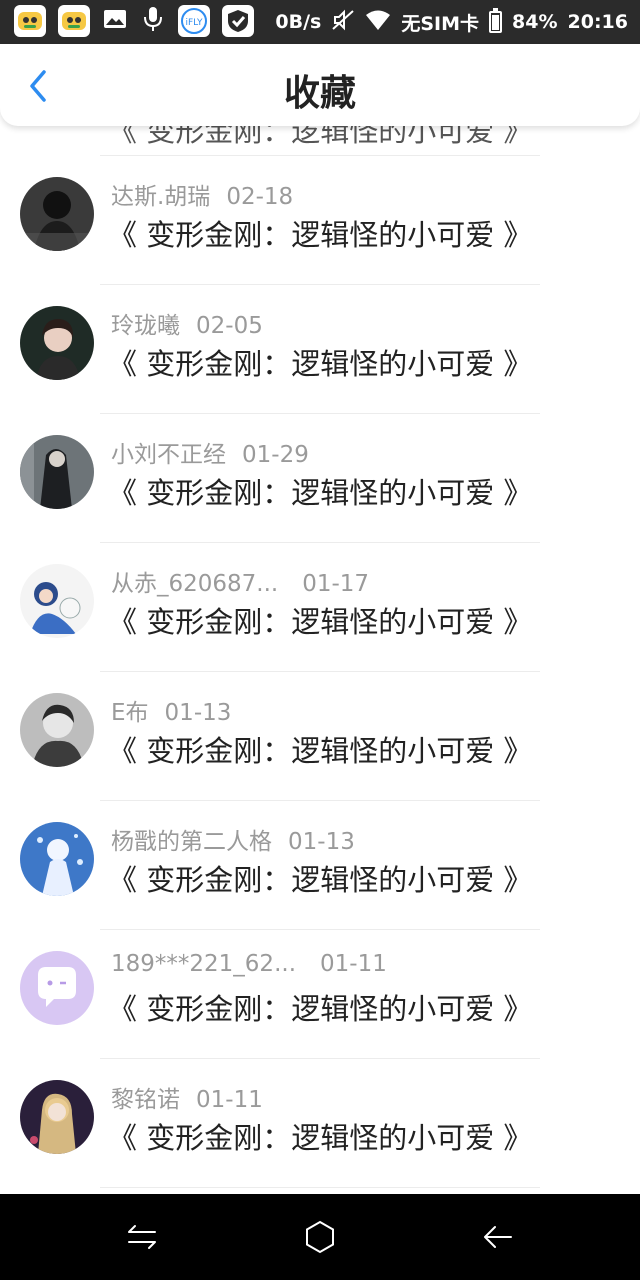 Image resolution: width=640 pixels, height=1280 pixels. I want to click on item-meta: 从赤_620687... 01-17, so click(240, 581).